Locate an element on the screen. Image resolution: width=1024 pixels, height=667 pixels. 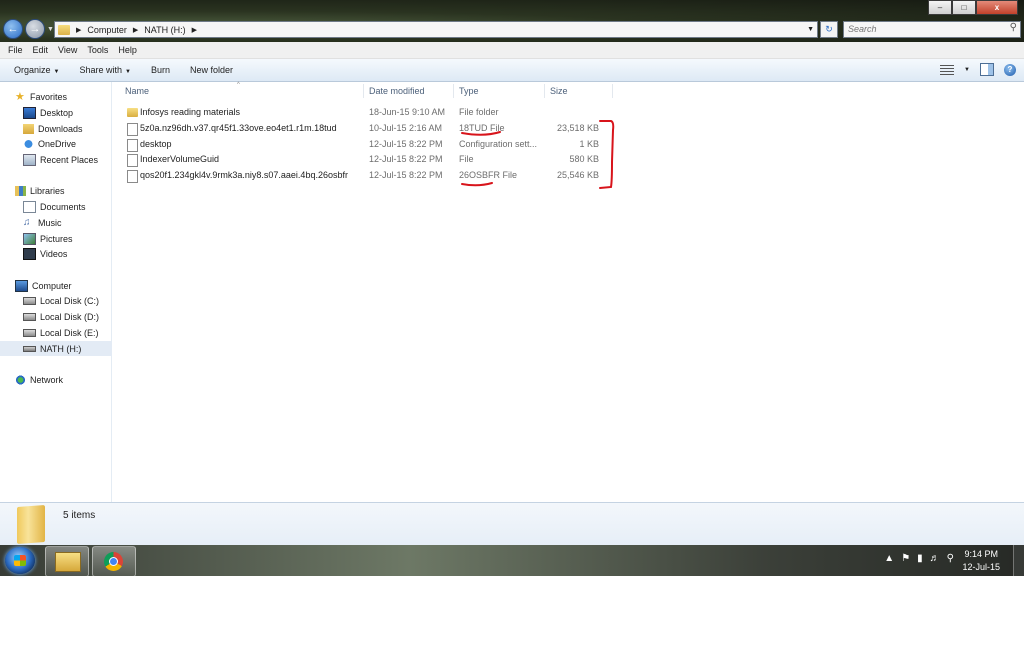
maximize-button: □ is located at coordinates (964, 7).